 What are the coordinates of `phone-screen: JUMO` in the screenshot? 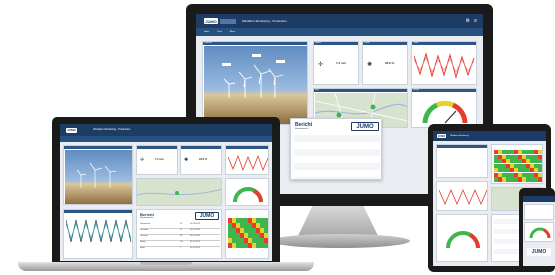 It's located at (539, 231).